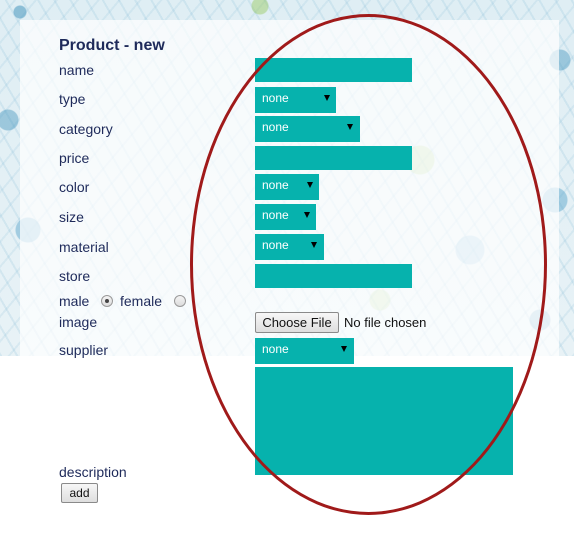 The width and height of the screenshot is (574, 541). What do you see at coordinates (141, 301) in the screenshot?
I see `female-label: female` at bounding box center [141, 301].